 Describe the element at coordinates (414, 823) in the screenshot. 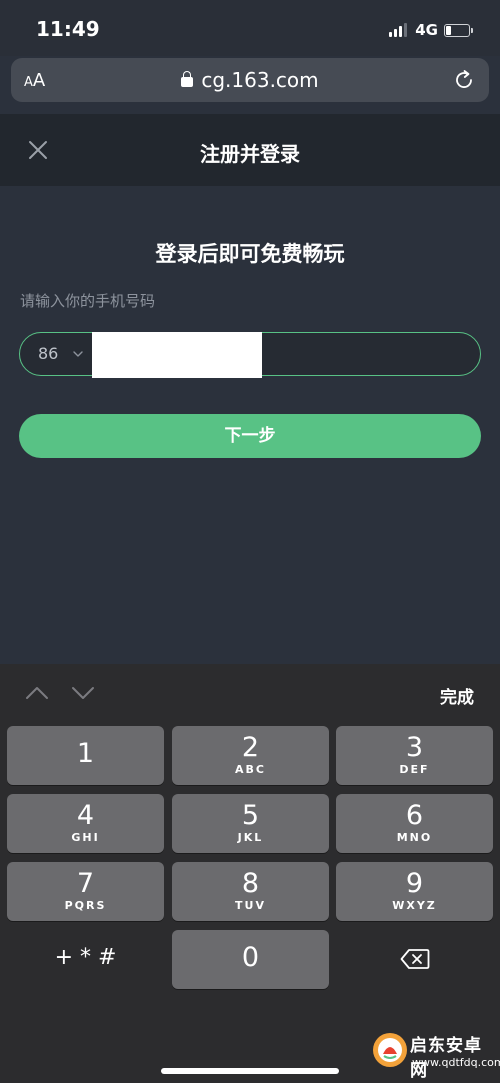

I see `key-6: 6 MNO` at that location.